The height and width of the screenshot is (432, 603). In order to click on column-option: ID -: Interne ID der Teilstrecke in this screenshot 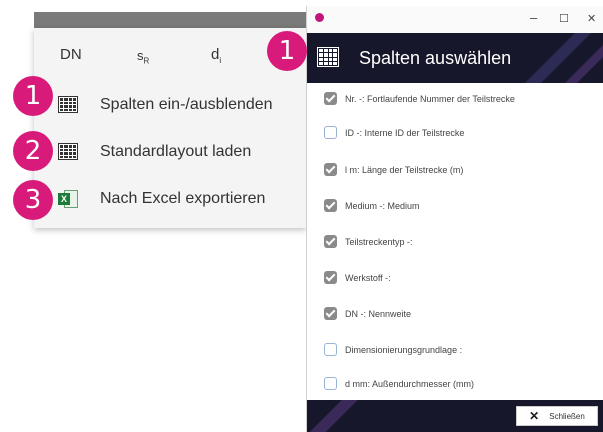, I will do `click(394, 132)`.